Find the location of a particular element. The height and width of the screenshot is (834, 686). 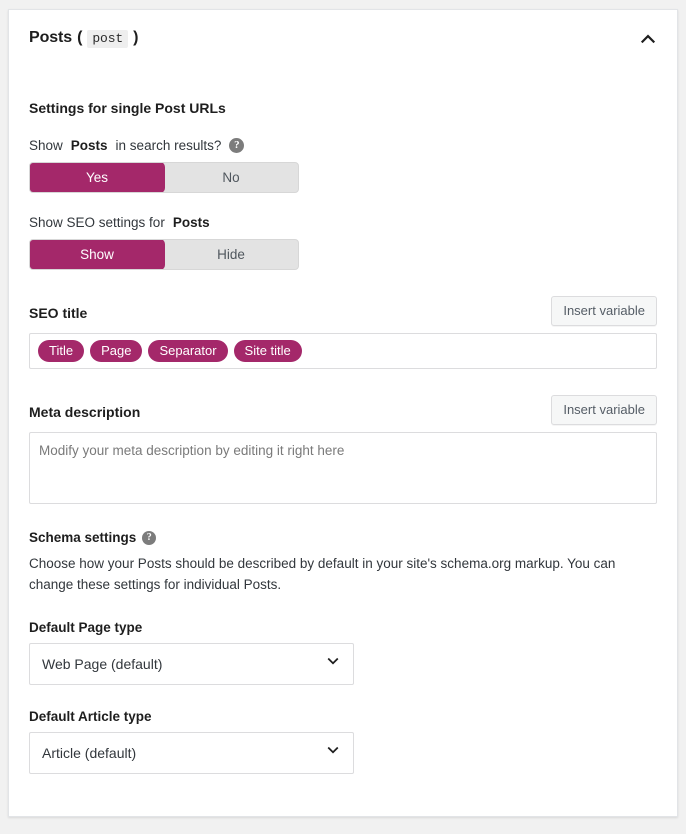

default-article-type-select: Article (default) is located at coordinates (191, 752).